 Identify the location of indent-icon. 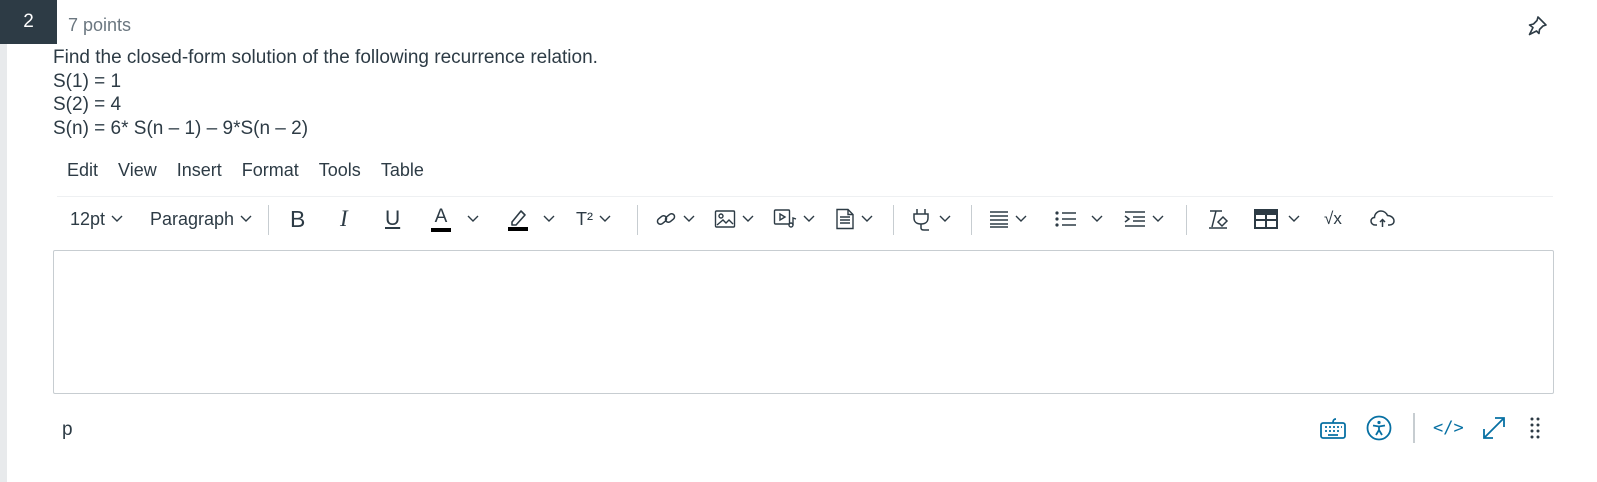
(1134, 219).